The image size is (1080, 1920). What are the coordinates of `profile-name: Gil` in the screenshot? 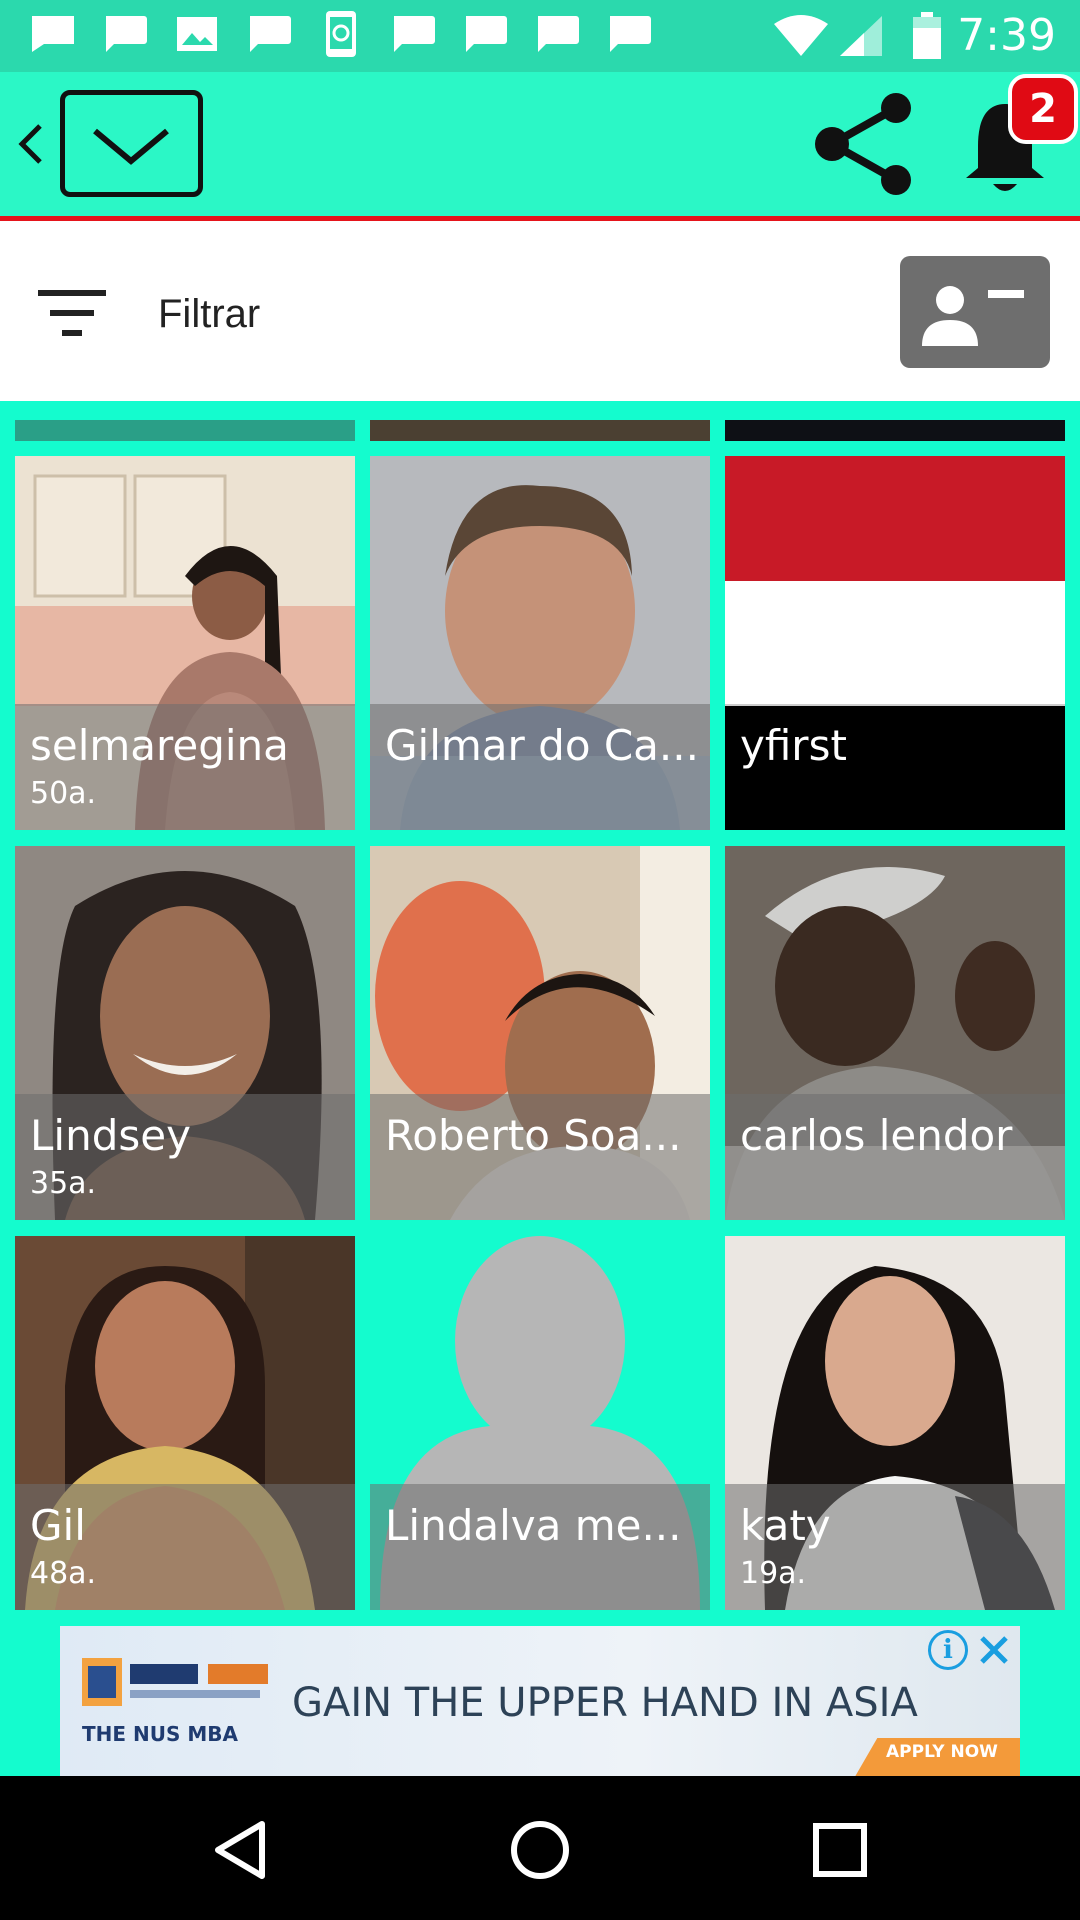 It's located at (58, 1525).